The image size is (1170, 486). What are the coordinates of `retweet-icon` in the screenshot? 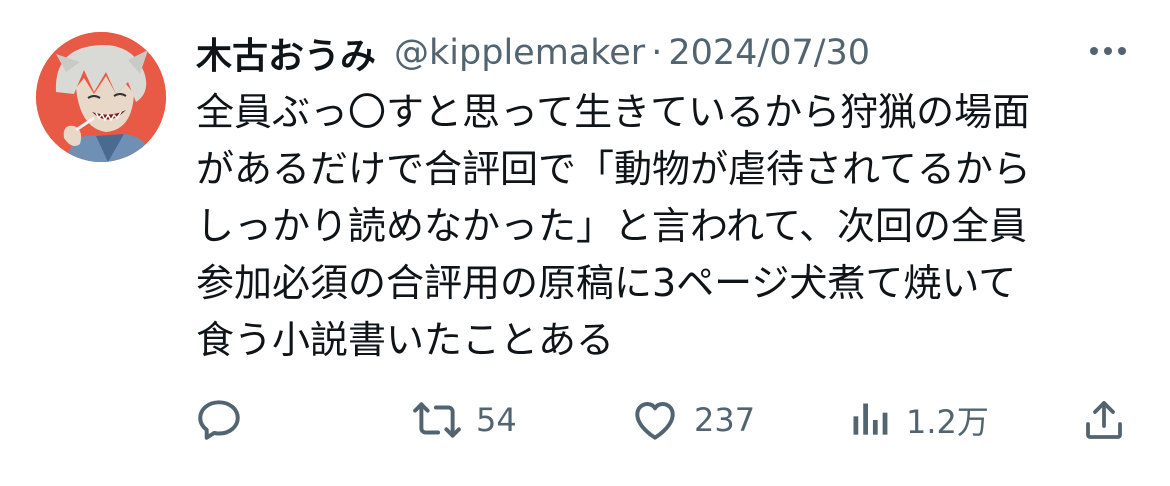 It's located at (437, 420).